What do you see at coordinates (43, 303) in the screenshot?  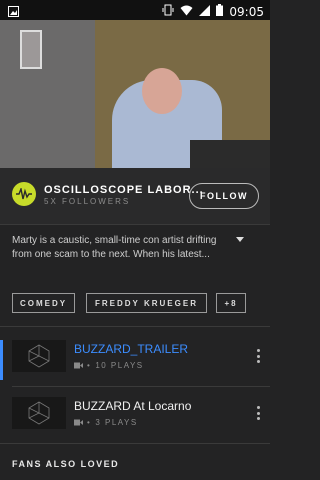 I see `tag-comedy: COMEDY` at bounding box center [43, 303].